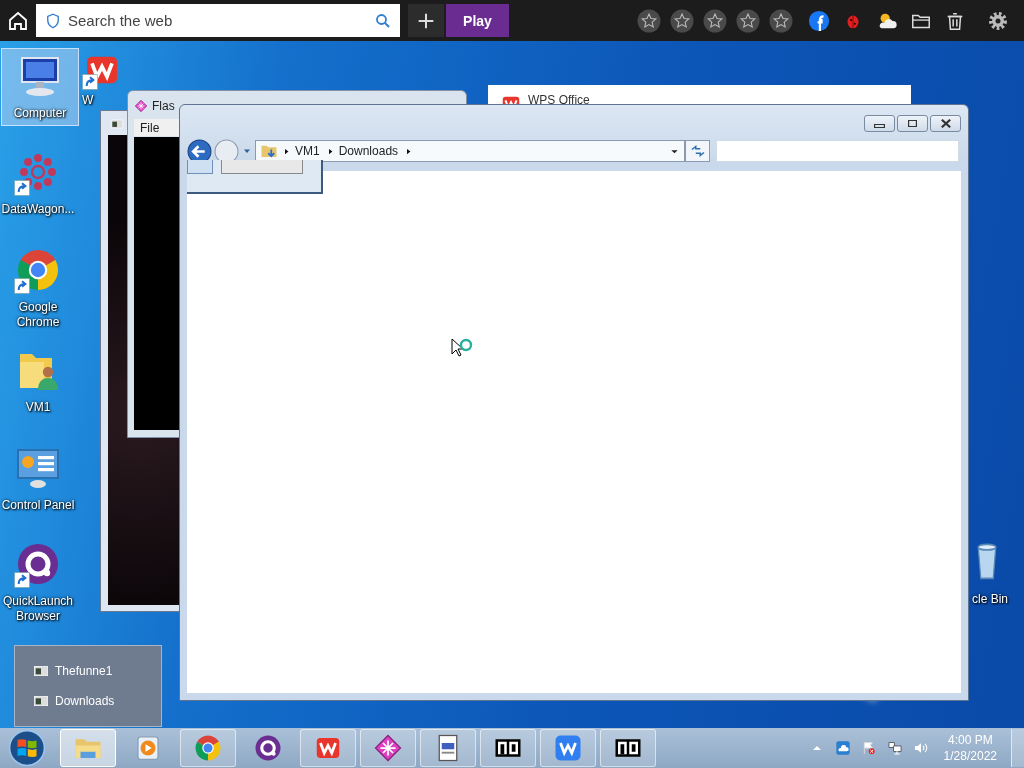 The width and height of the screenshot is (1024, 768). Describe the element at coordinates (88, 100) in the screenshot. I see `icon-label: W` at that location.